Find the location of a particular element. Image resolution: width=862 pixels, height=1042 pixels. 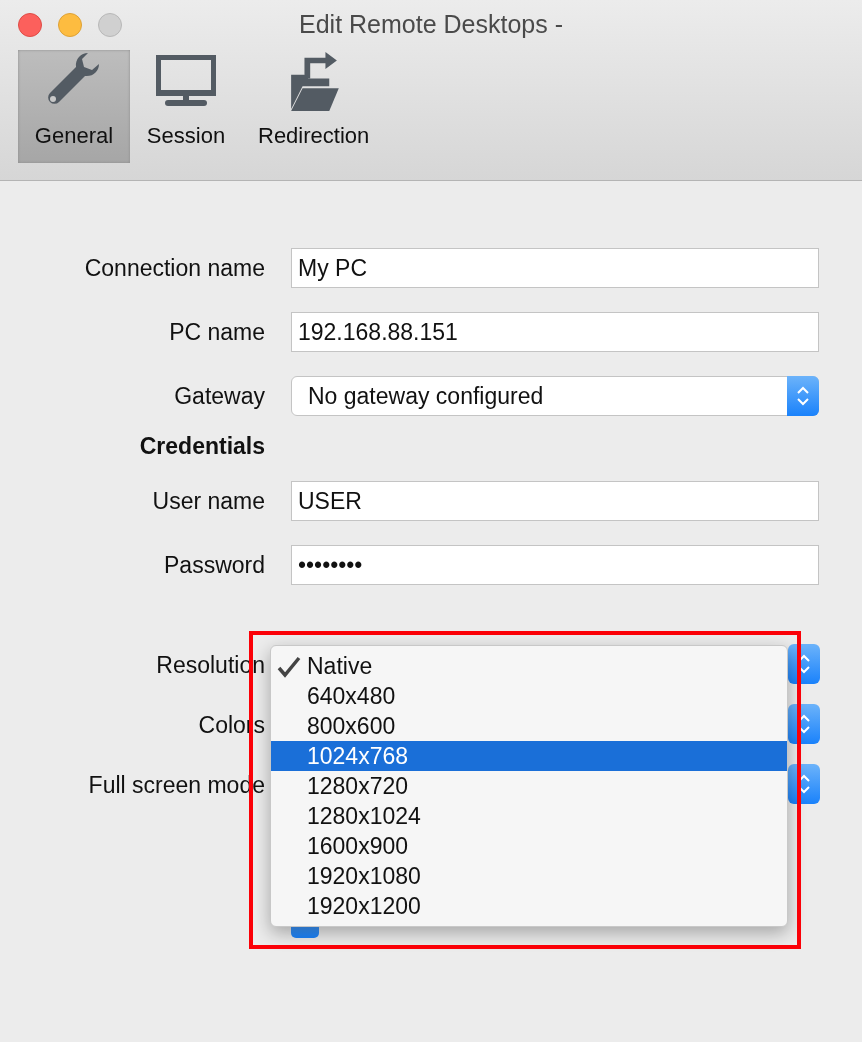

menu-item: Native is located at coordinates (529, 666).